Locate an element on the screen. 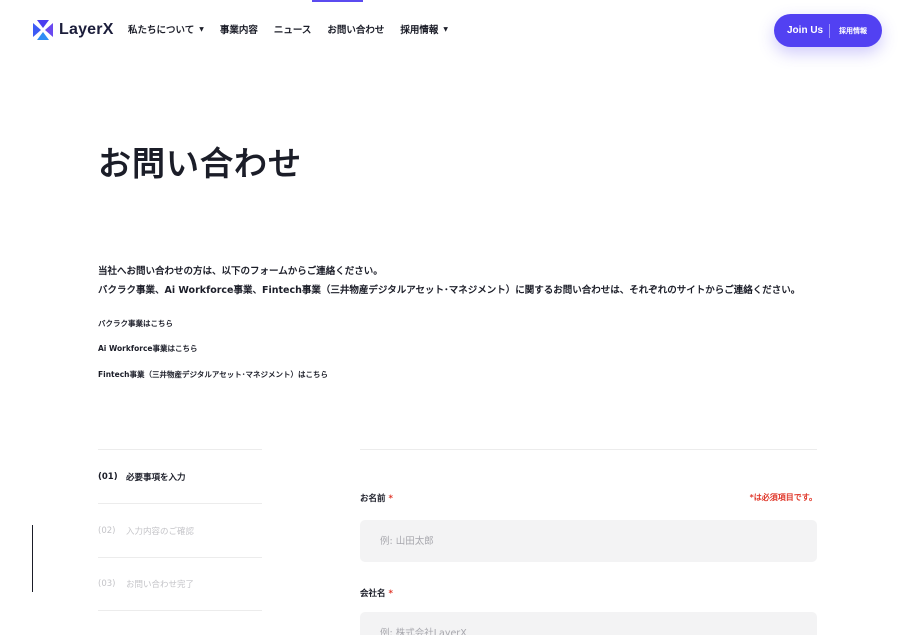 The width and height of the screenshot is (915, 635). step-label: お問い合わせ完了 is located at coordinates (160, 585).